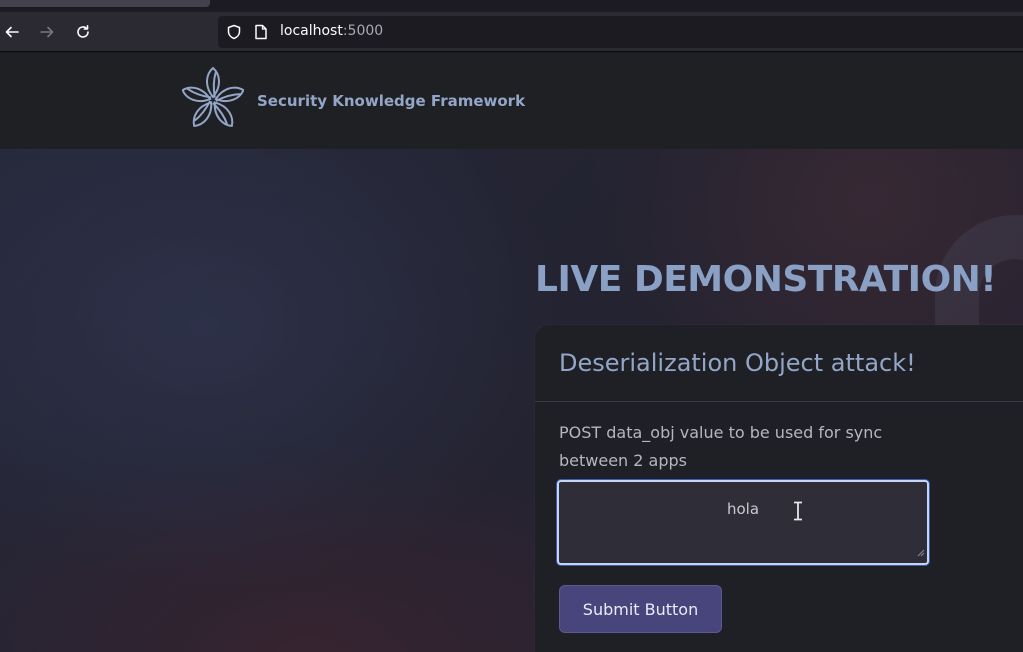  I want to click on data-obj-input-value: hola, so click(743, 509).